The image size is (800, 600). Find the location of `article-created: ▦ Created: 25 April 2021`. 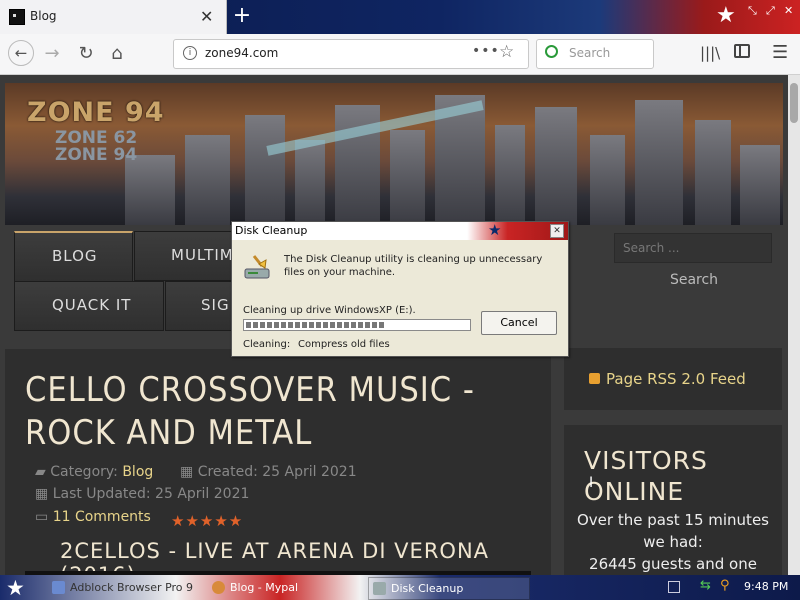

article-created: ▦ Created: 25 April 2021 is located at coordinates (268, 472).